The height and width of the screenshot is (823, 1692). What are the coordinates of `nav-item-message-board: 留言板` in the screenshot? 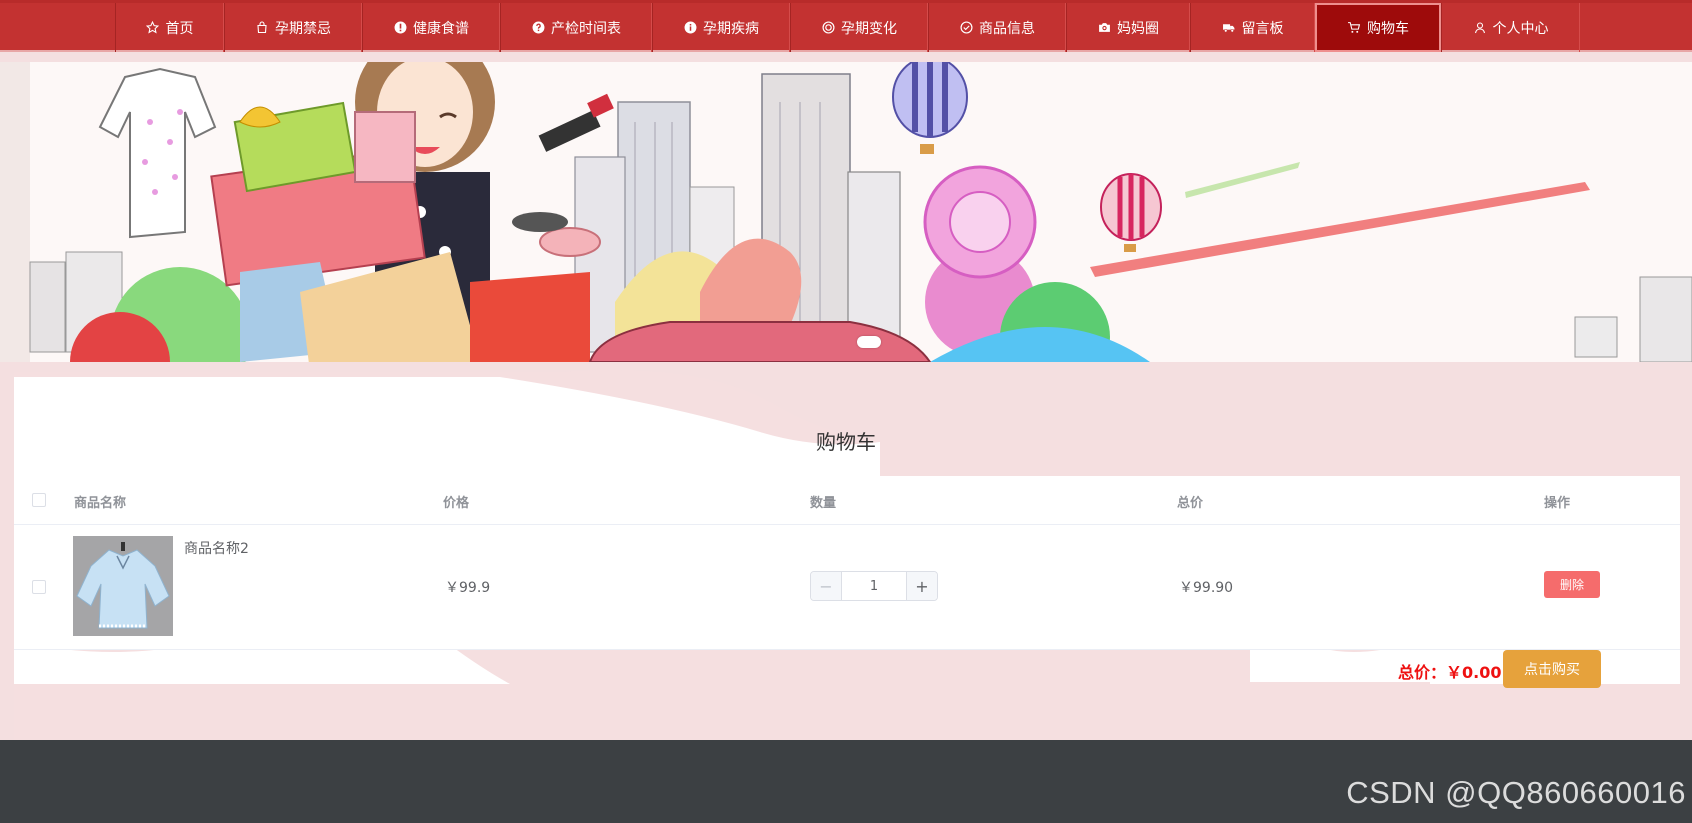 It's located at (1252, 27).